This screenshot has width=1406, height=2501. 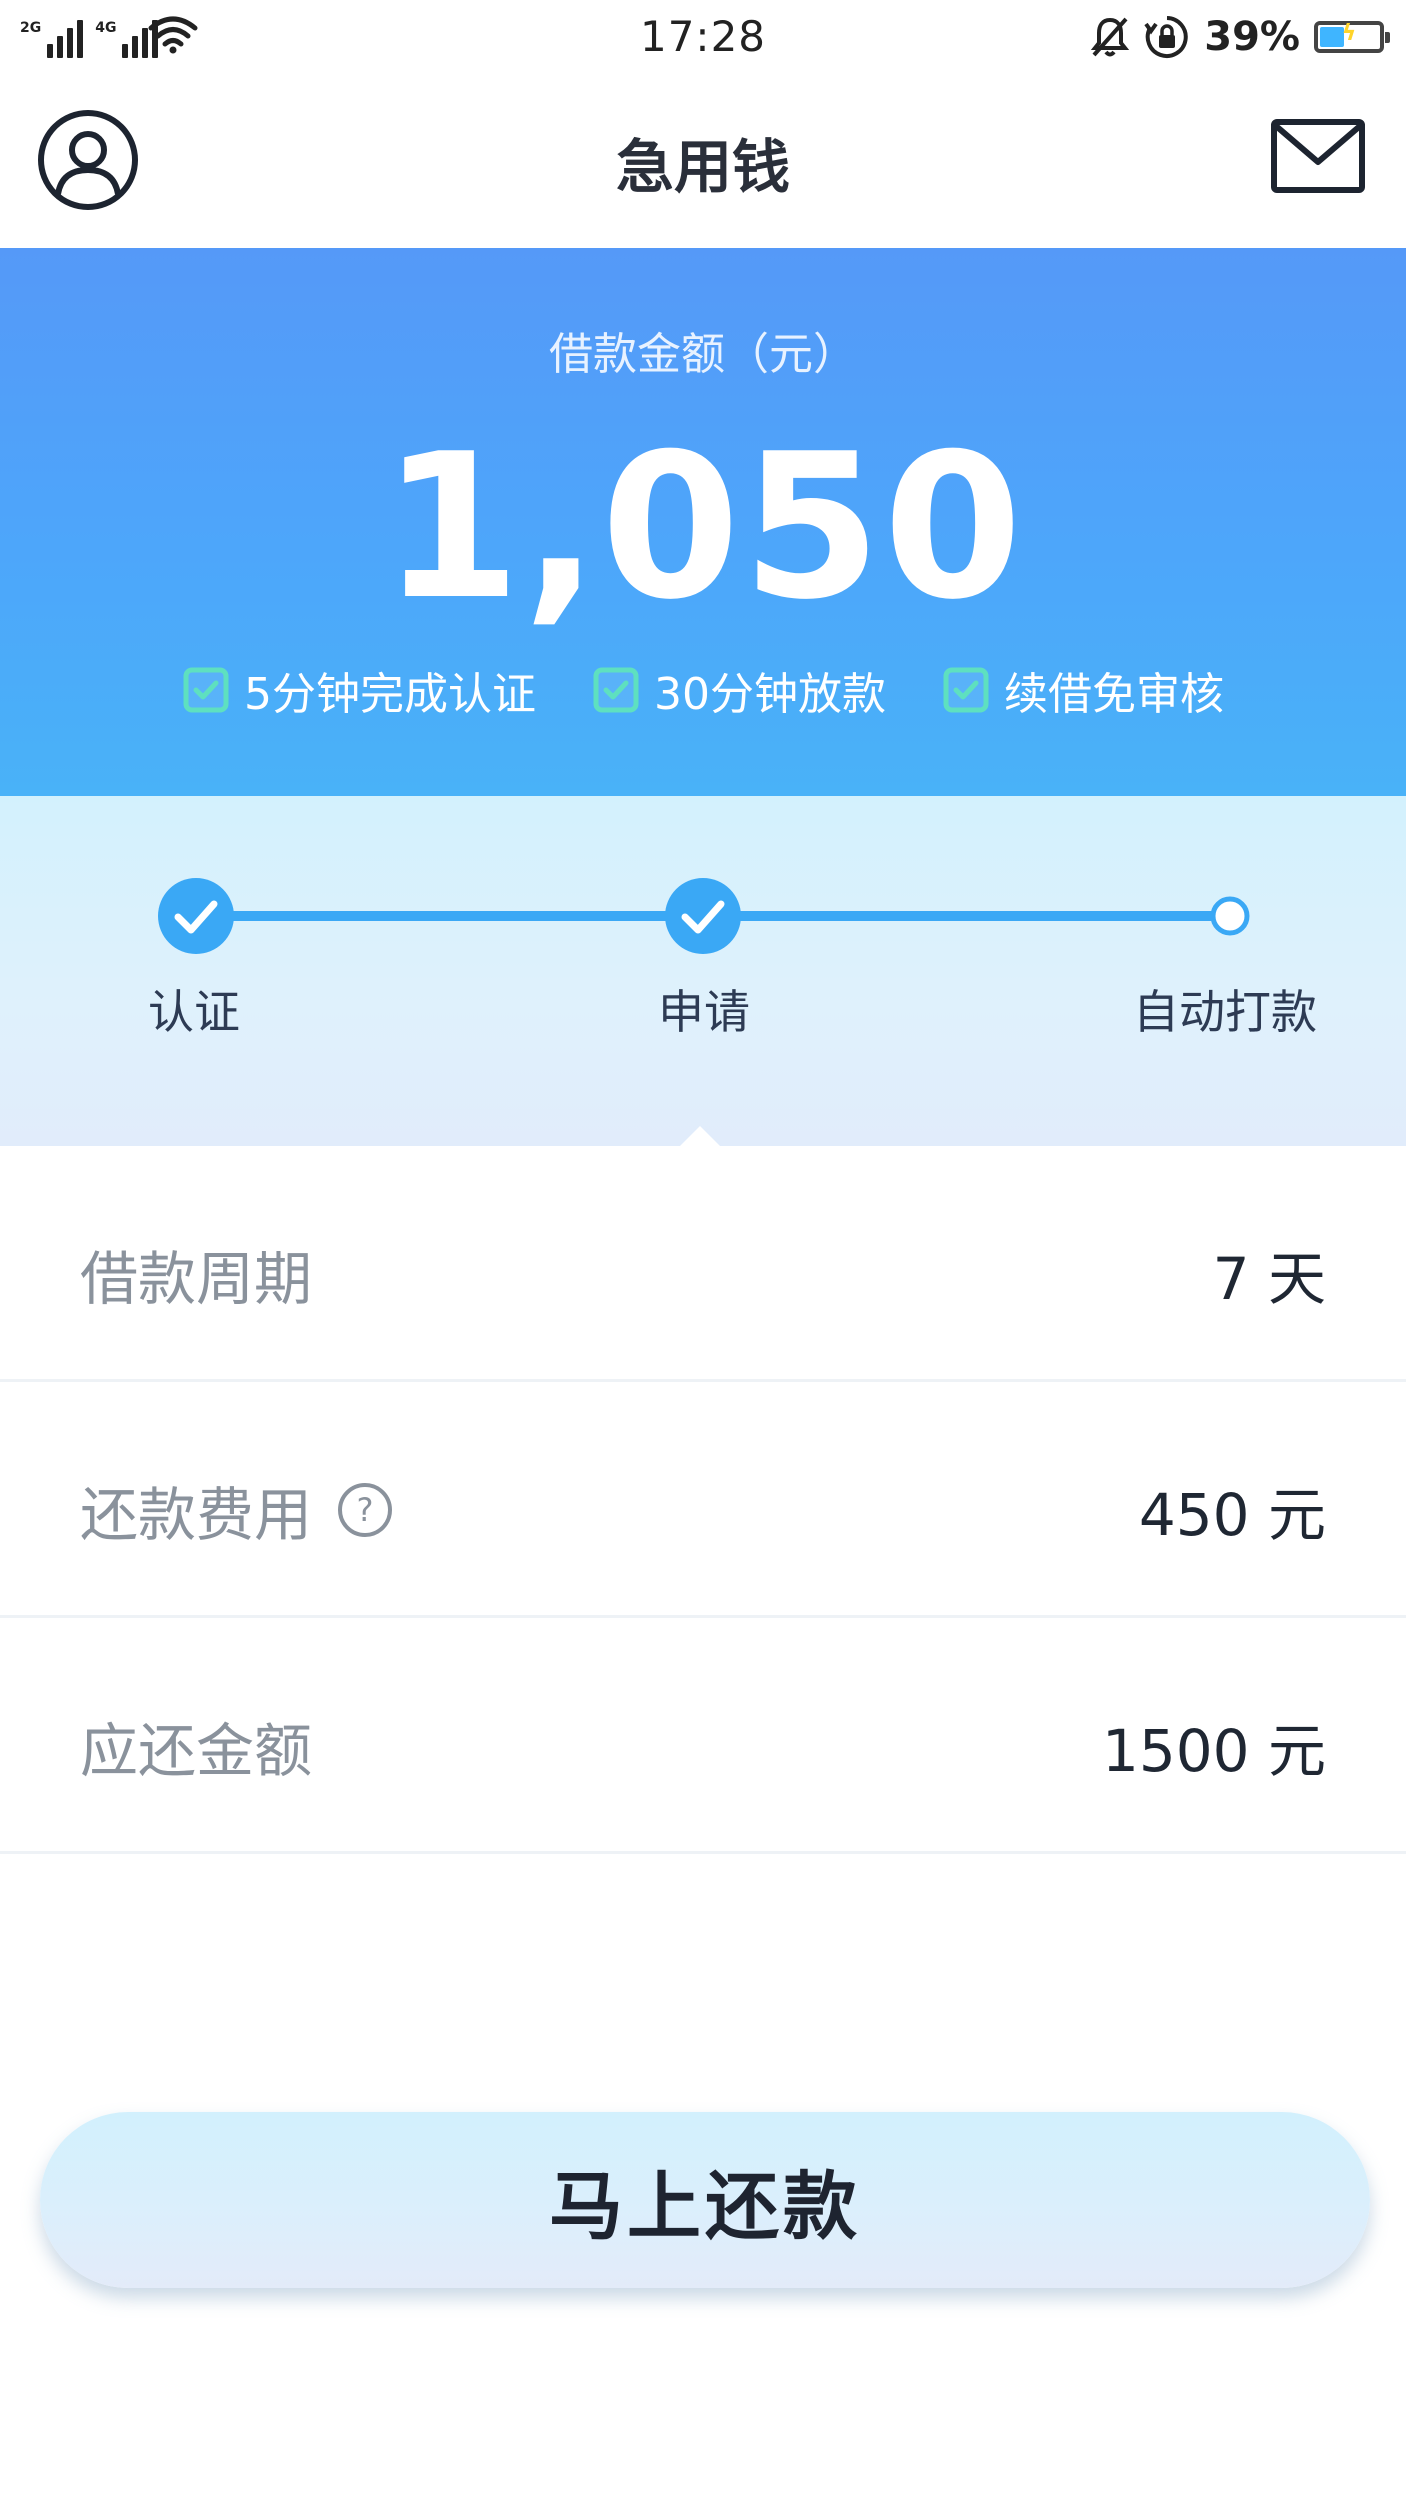 What do you see at coordinates (1213, 1751) in the screenshot?
I see `detail-value: 1500 元` at bounding box center [1213, 1751].